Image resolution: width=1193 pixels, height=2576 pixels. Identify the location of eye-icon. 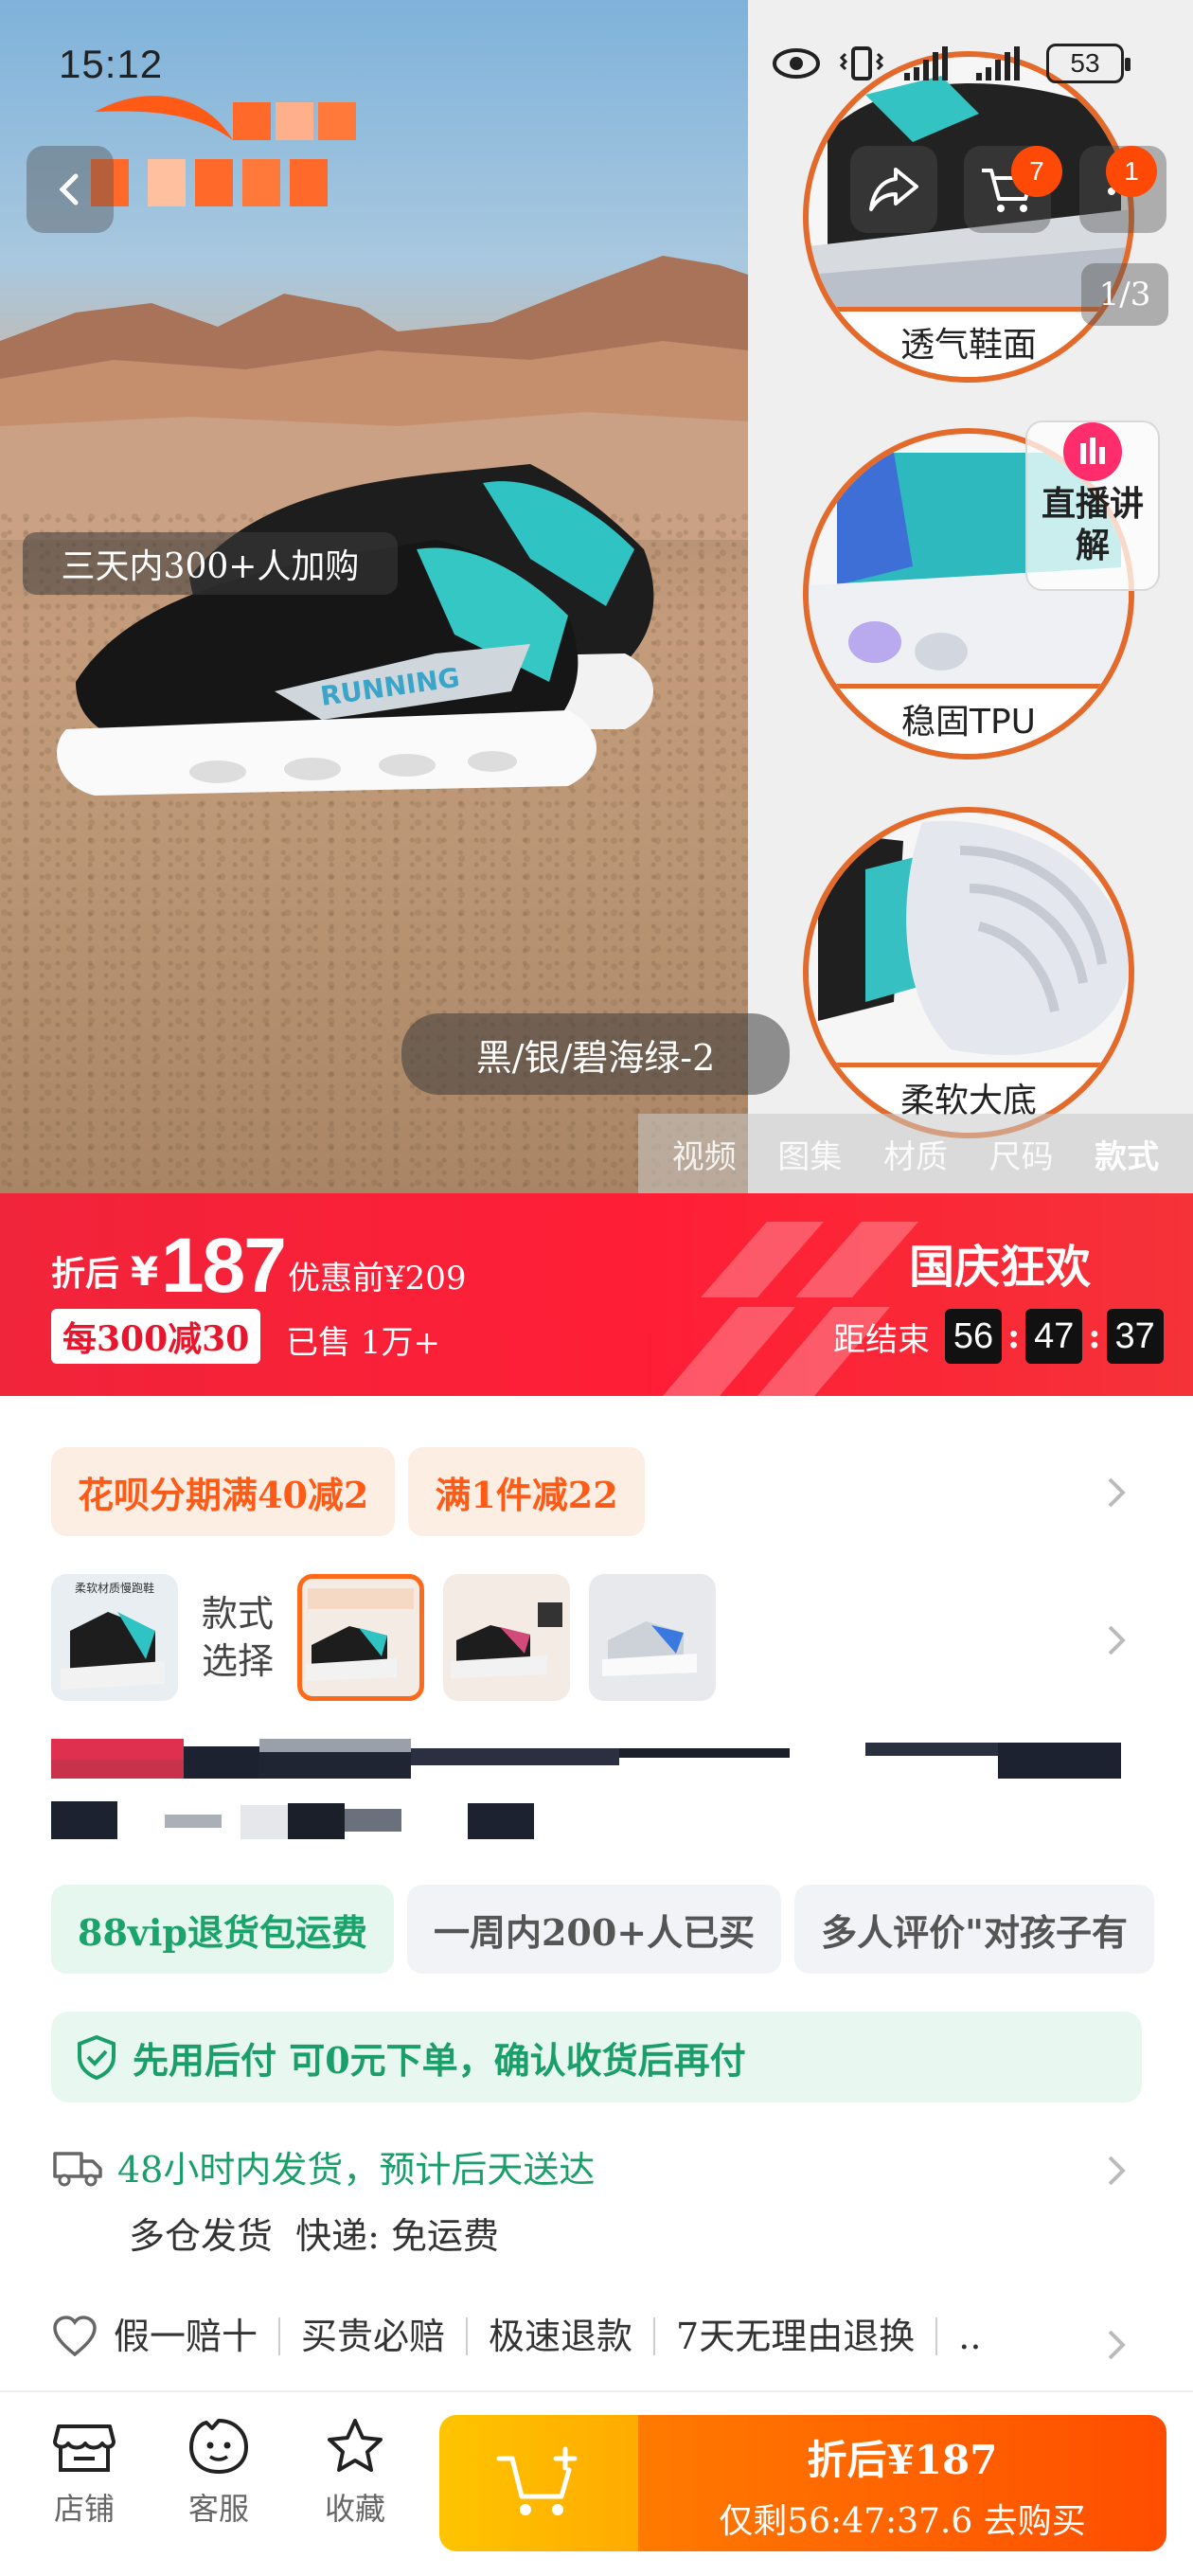
(796, 63).